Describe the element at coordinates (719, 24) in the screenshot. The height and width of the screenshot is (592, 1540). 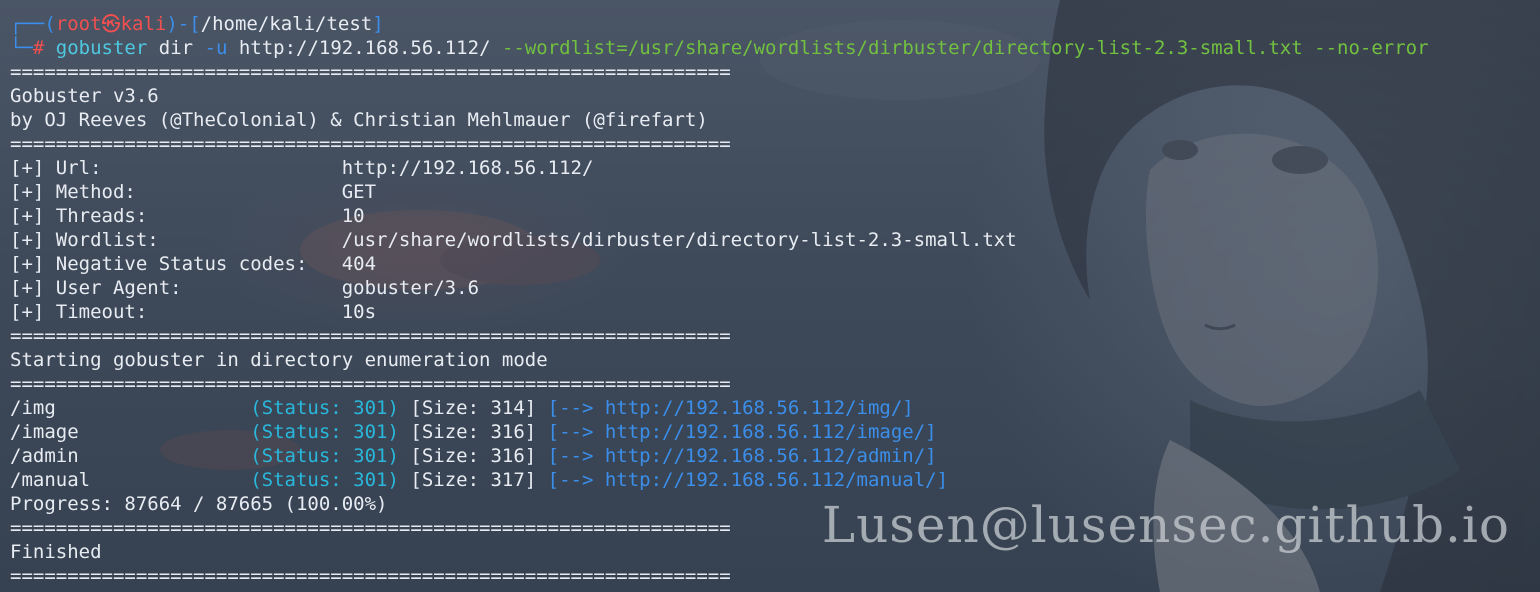
I see `prompt-line-top: ┌──(root㉿kali)-[/home/kali/test]` at that location.